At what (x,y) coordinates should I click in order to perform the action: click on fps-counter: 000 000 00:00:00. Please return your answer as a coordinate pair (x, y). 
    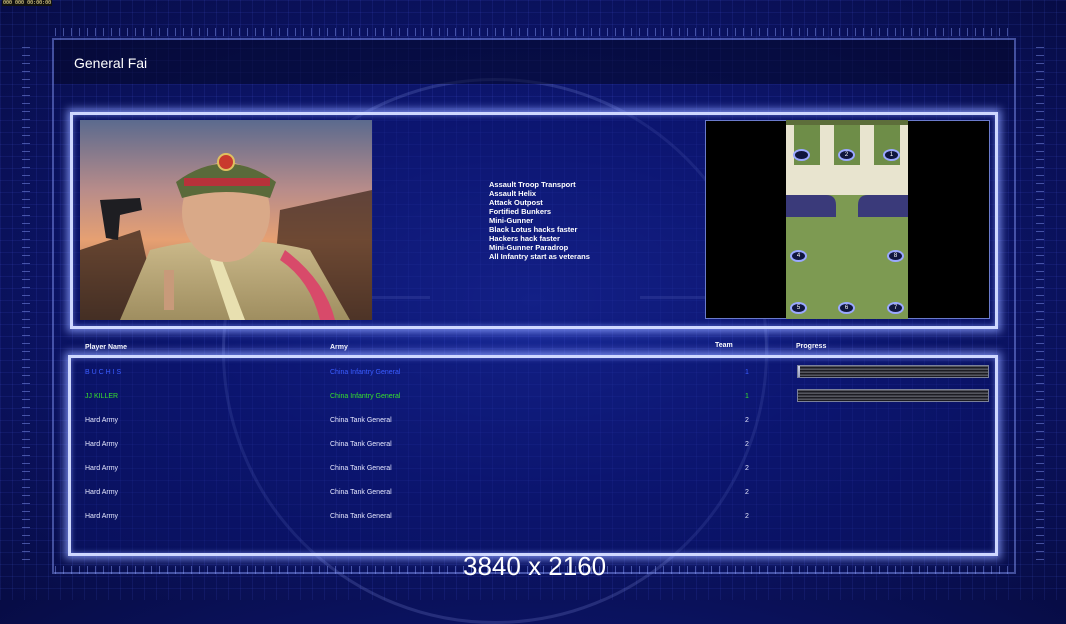
    Looking at the image, I should click on (27, 3).